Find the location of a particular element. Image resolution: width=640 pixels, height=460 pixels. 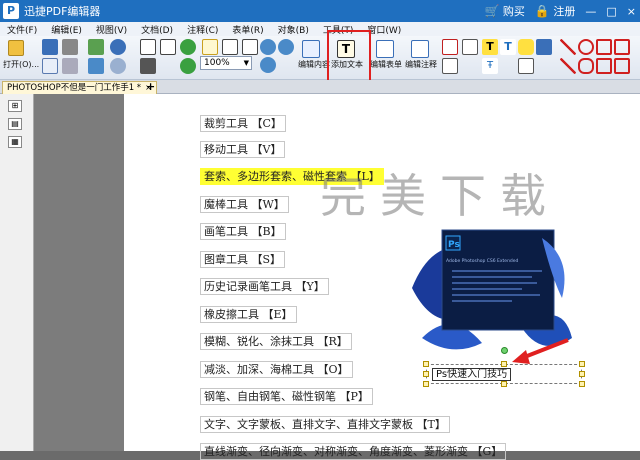

open-button is located at coordinates (16, 48).